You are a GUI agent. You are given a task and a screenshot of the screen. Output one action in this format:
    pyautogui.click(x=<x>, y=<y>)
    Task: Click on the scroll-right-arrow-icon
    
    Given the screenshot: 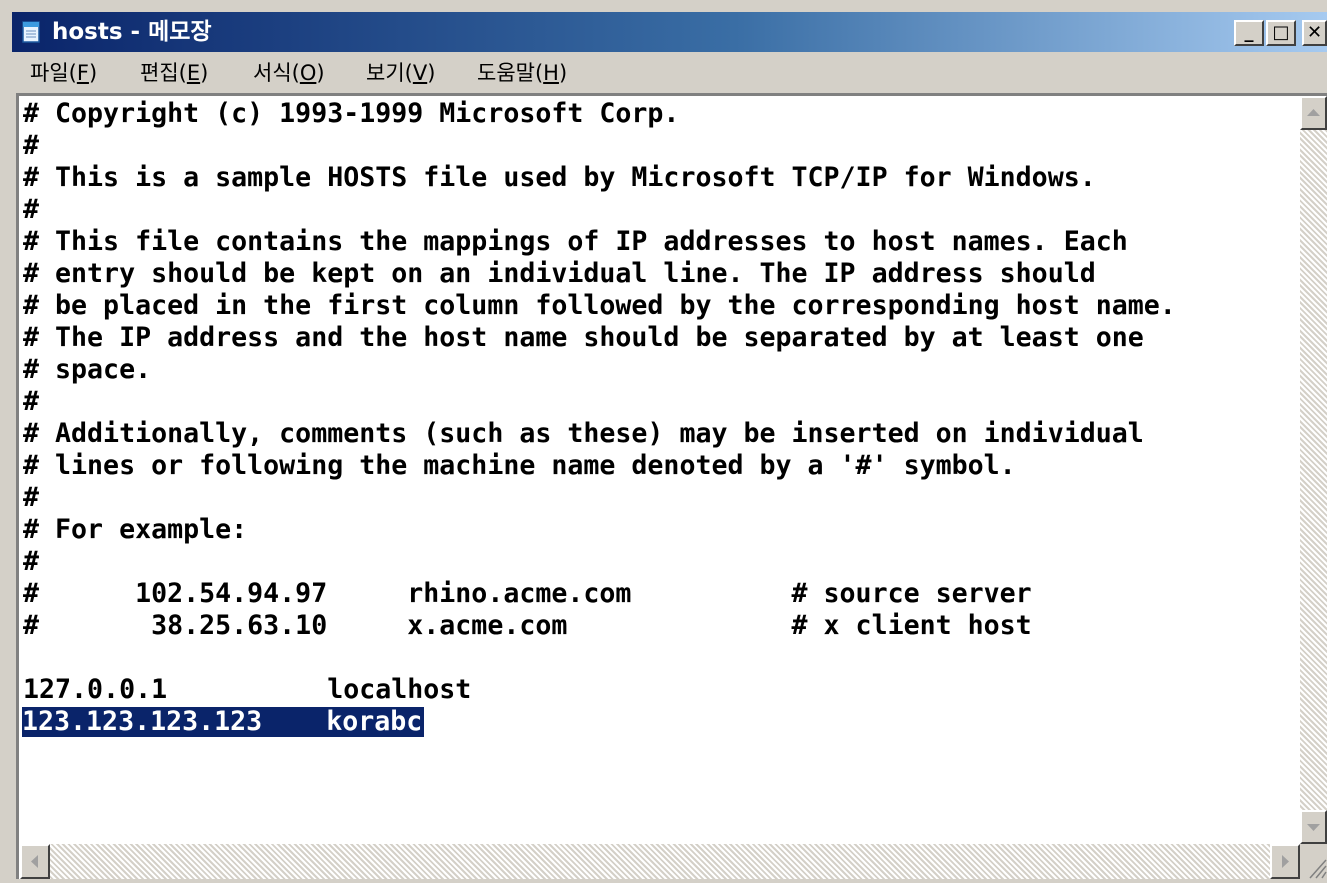 What is the action you would take?
    pyautogui.click(x=1285, y=861)
    